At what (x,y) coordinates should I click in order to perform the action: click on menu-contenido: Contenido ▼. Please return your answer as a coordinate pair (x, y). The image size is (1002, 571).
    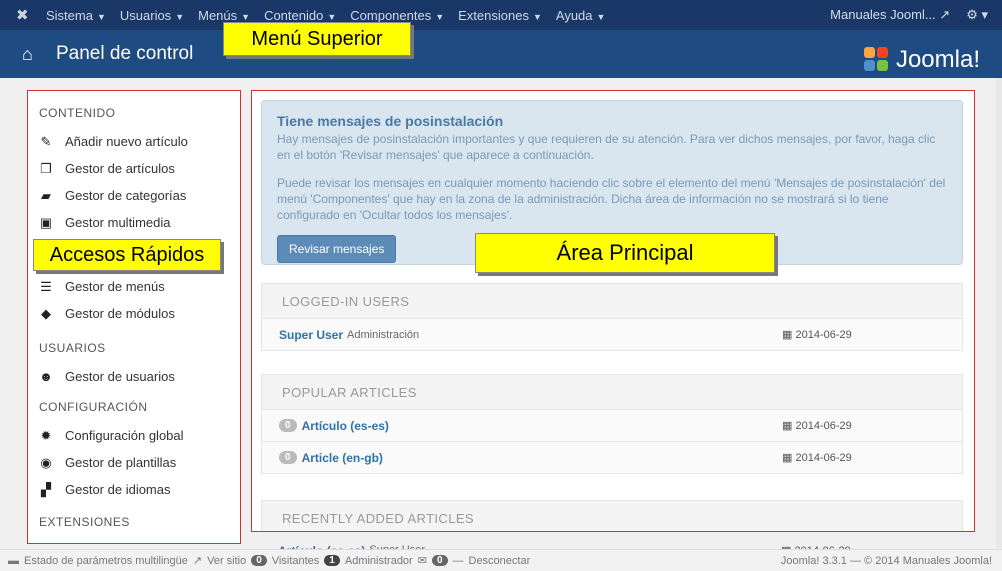
    Looking at the image, I should click on (300, 15).